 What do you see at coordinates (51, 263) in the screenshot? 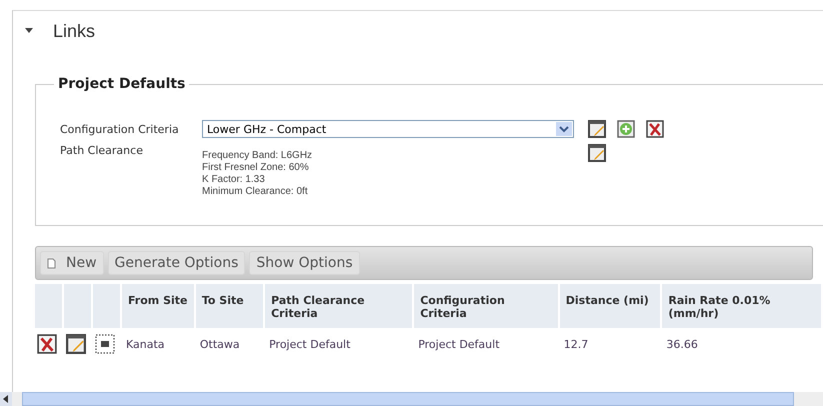
I see `document-icon` at bounding box center [51, 263].